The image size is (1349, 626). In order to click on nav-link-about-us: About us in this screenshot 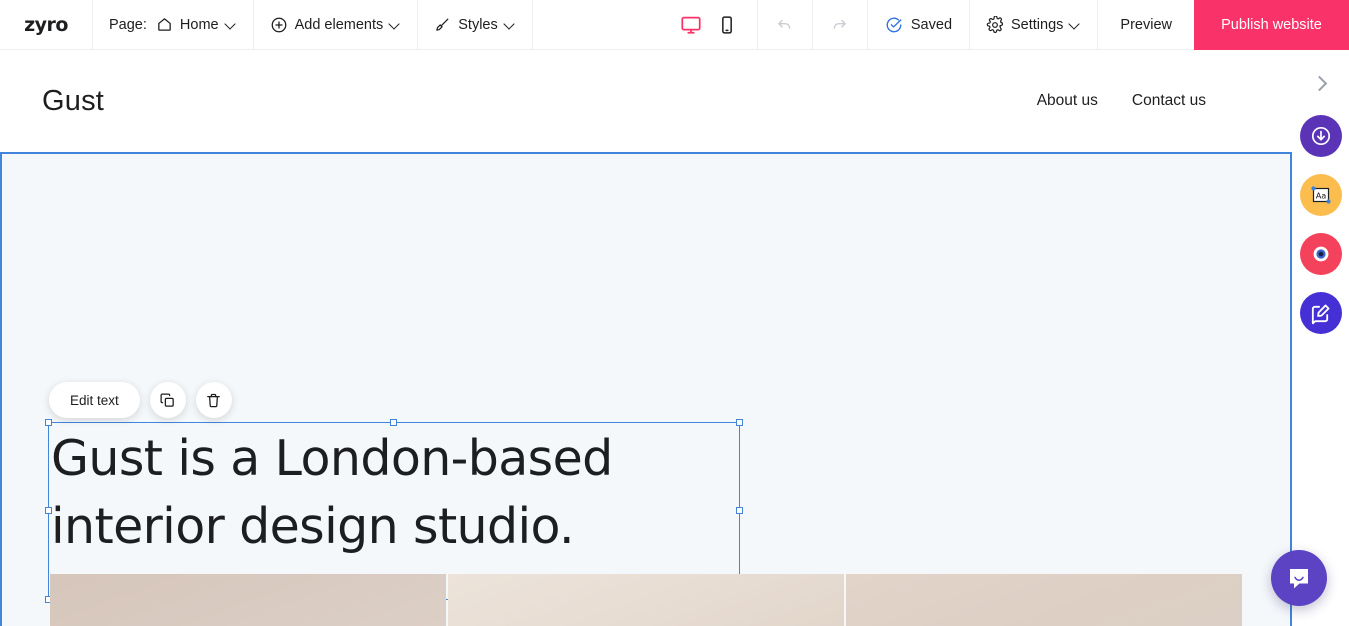, I will do `click(1067, 101)`.